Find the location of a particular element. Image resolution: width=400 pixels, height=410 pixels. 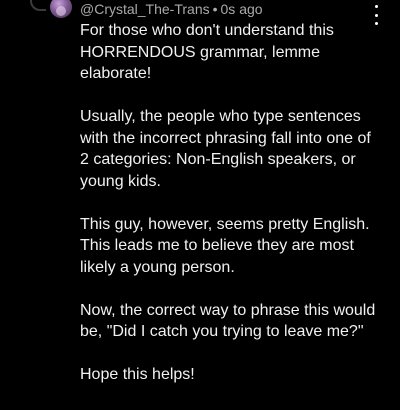

comment-header: @Crystal_The-Trans • 0s ago is located at coordinates (171, 9).